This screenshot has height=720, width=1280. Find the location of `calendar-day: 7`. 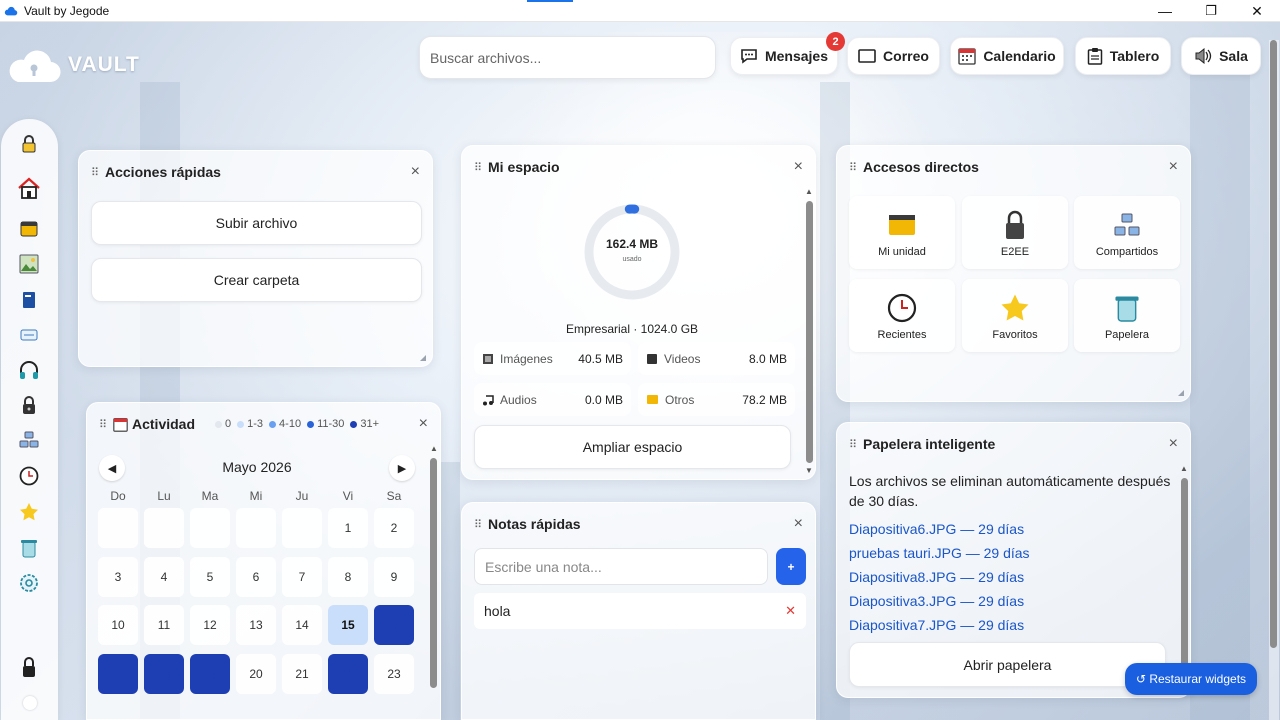

calendar-day: 7 is located at coordinates (302, 576).